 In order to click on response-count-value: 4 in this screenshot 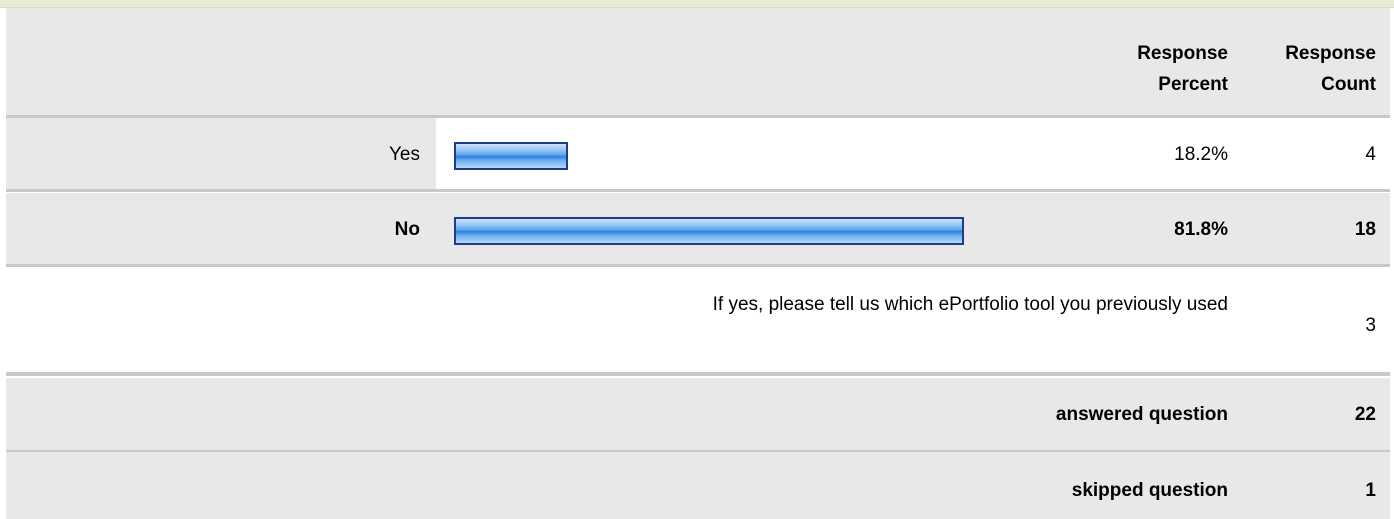, I will do `click(1370, 154)`.